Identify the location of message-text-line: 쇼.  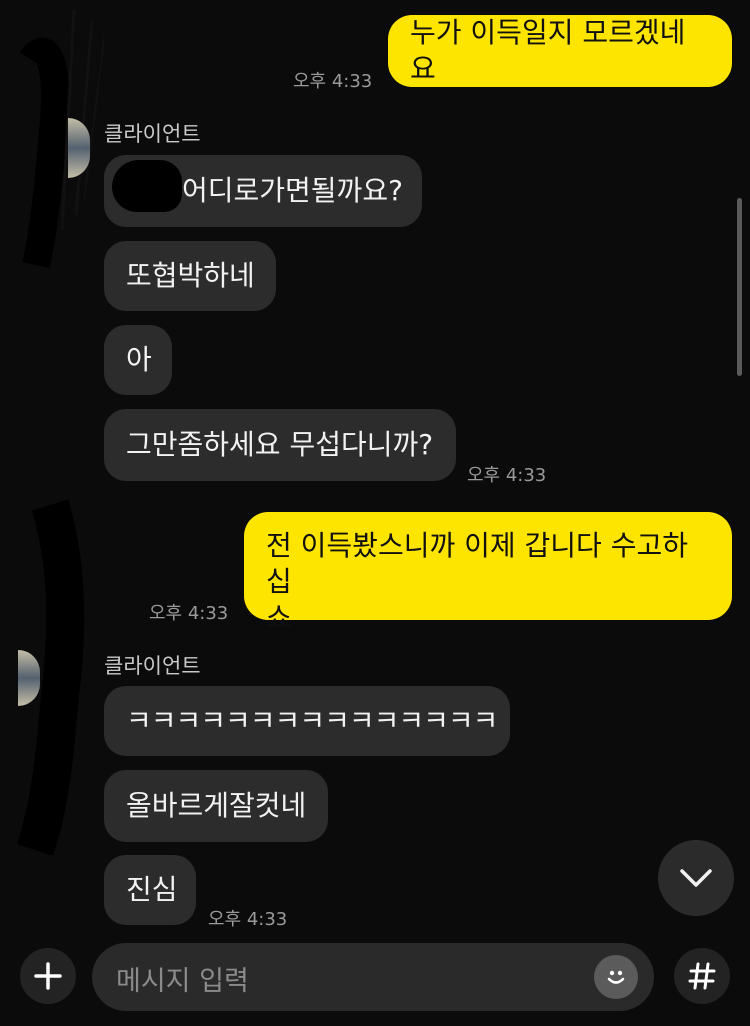
(279, 617).